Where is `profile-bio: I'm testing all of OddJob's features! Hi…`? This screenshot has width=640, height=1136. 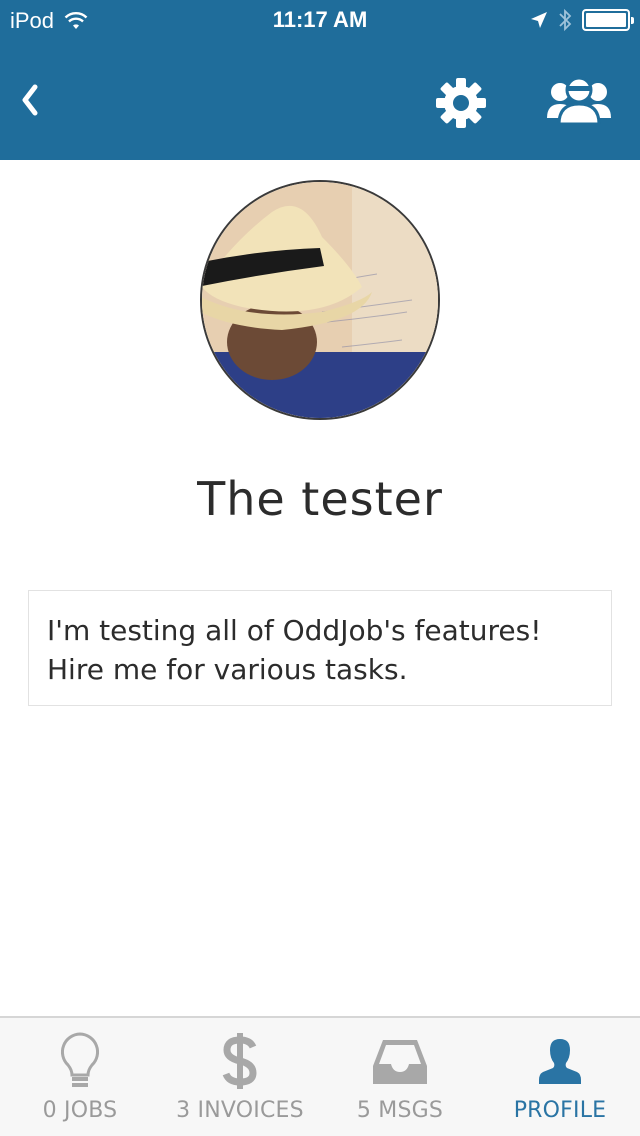 profile-bio: I'm testing all of OddJob's features! Hi… is located at coordinates (320, 648).